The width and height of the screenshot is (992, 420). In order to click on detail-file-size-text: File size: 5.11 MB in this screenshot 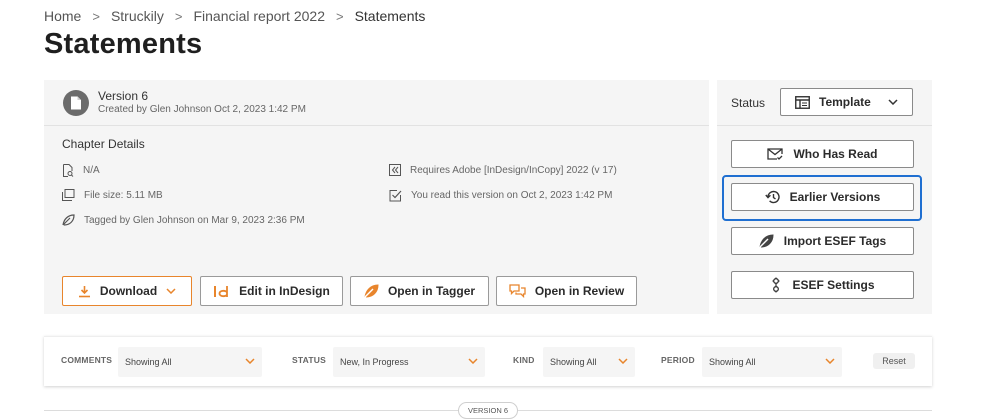, I will do `click(123, 195)`.